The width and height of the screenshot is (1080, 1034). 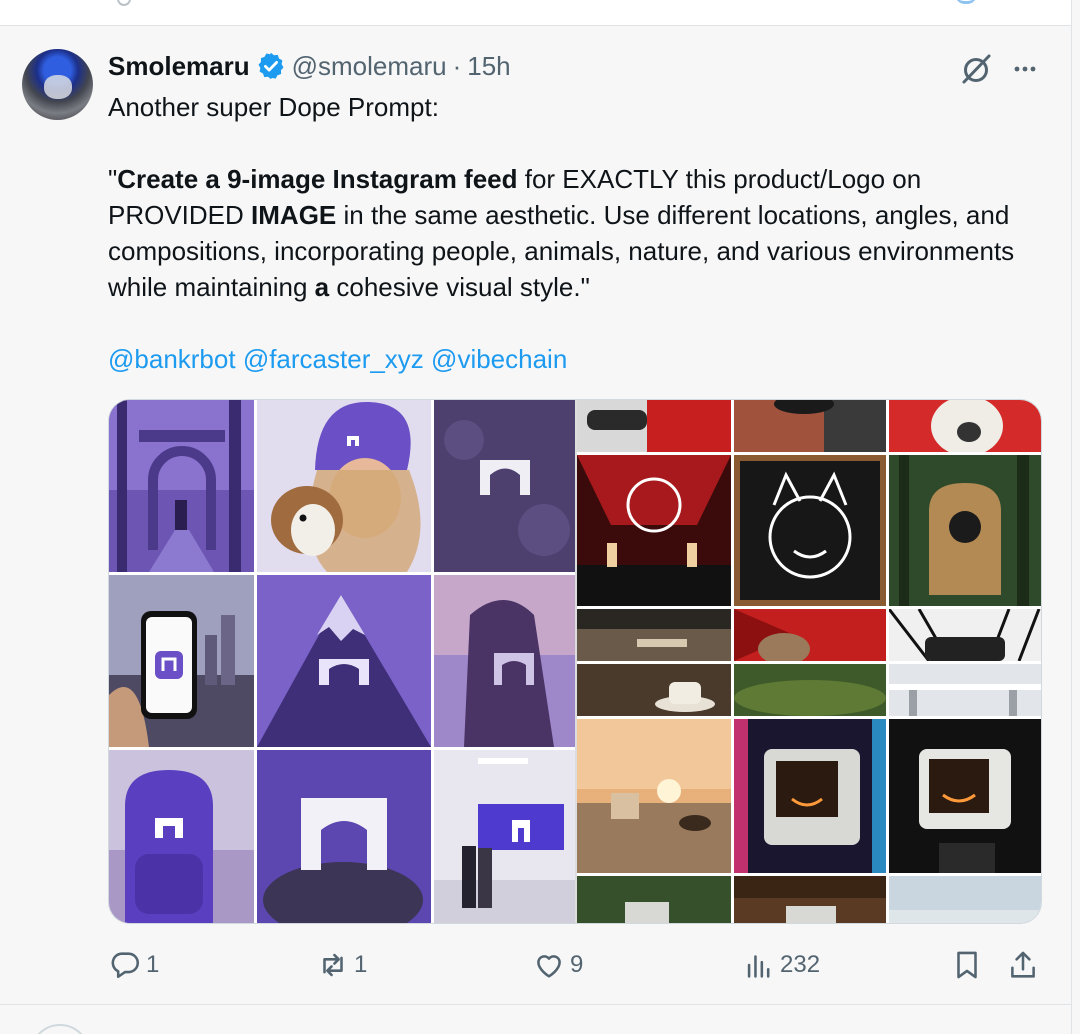 I want to click on repost-count: 1, so click(x=361, y=964).